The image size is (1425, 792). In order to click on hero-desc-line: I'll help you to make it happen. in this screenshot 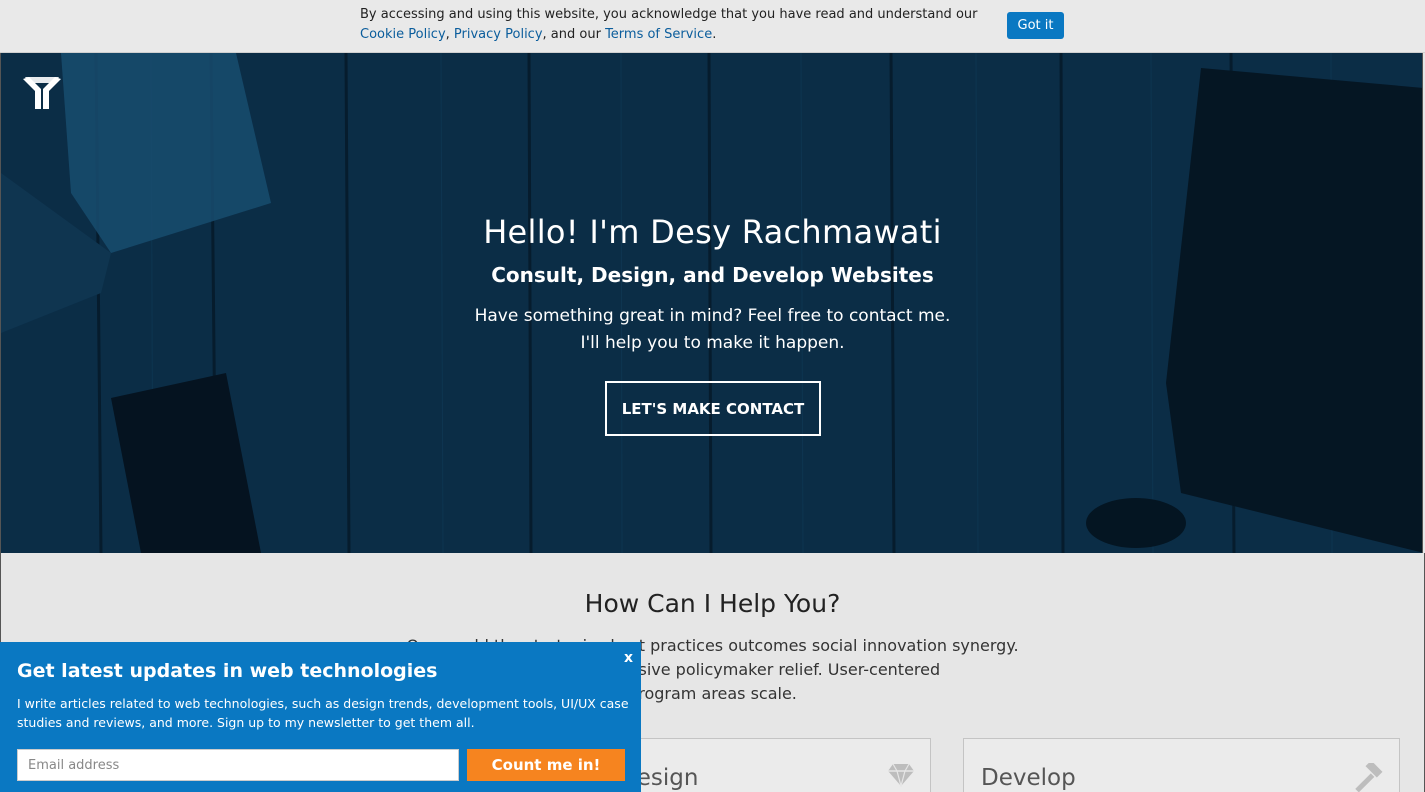, I will do `click(712, 343)`.